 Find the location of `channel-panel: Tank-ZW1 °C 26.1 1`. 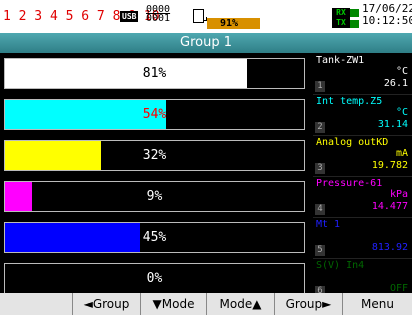

channel-panel: Tank-ZW1 °C 26.1 1 is located at coordinates (362, 74).